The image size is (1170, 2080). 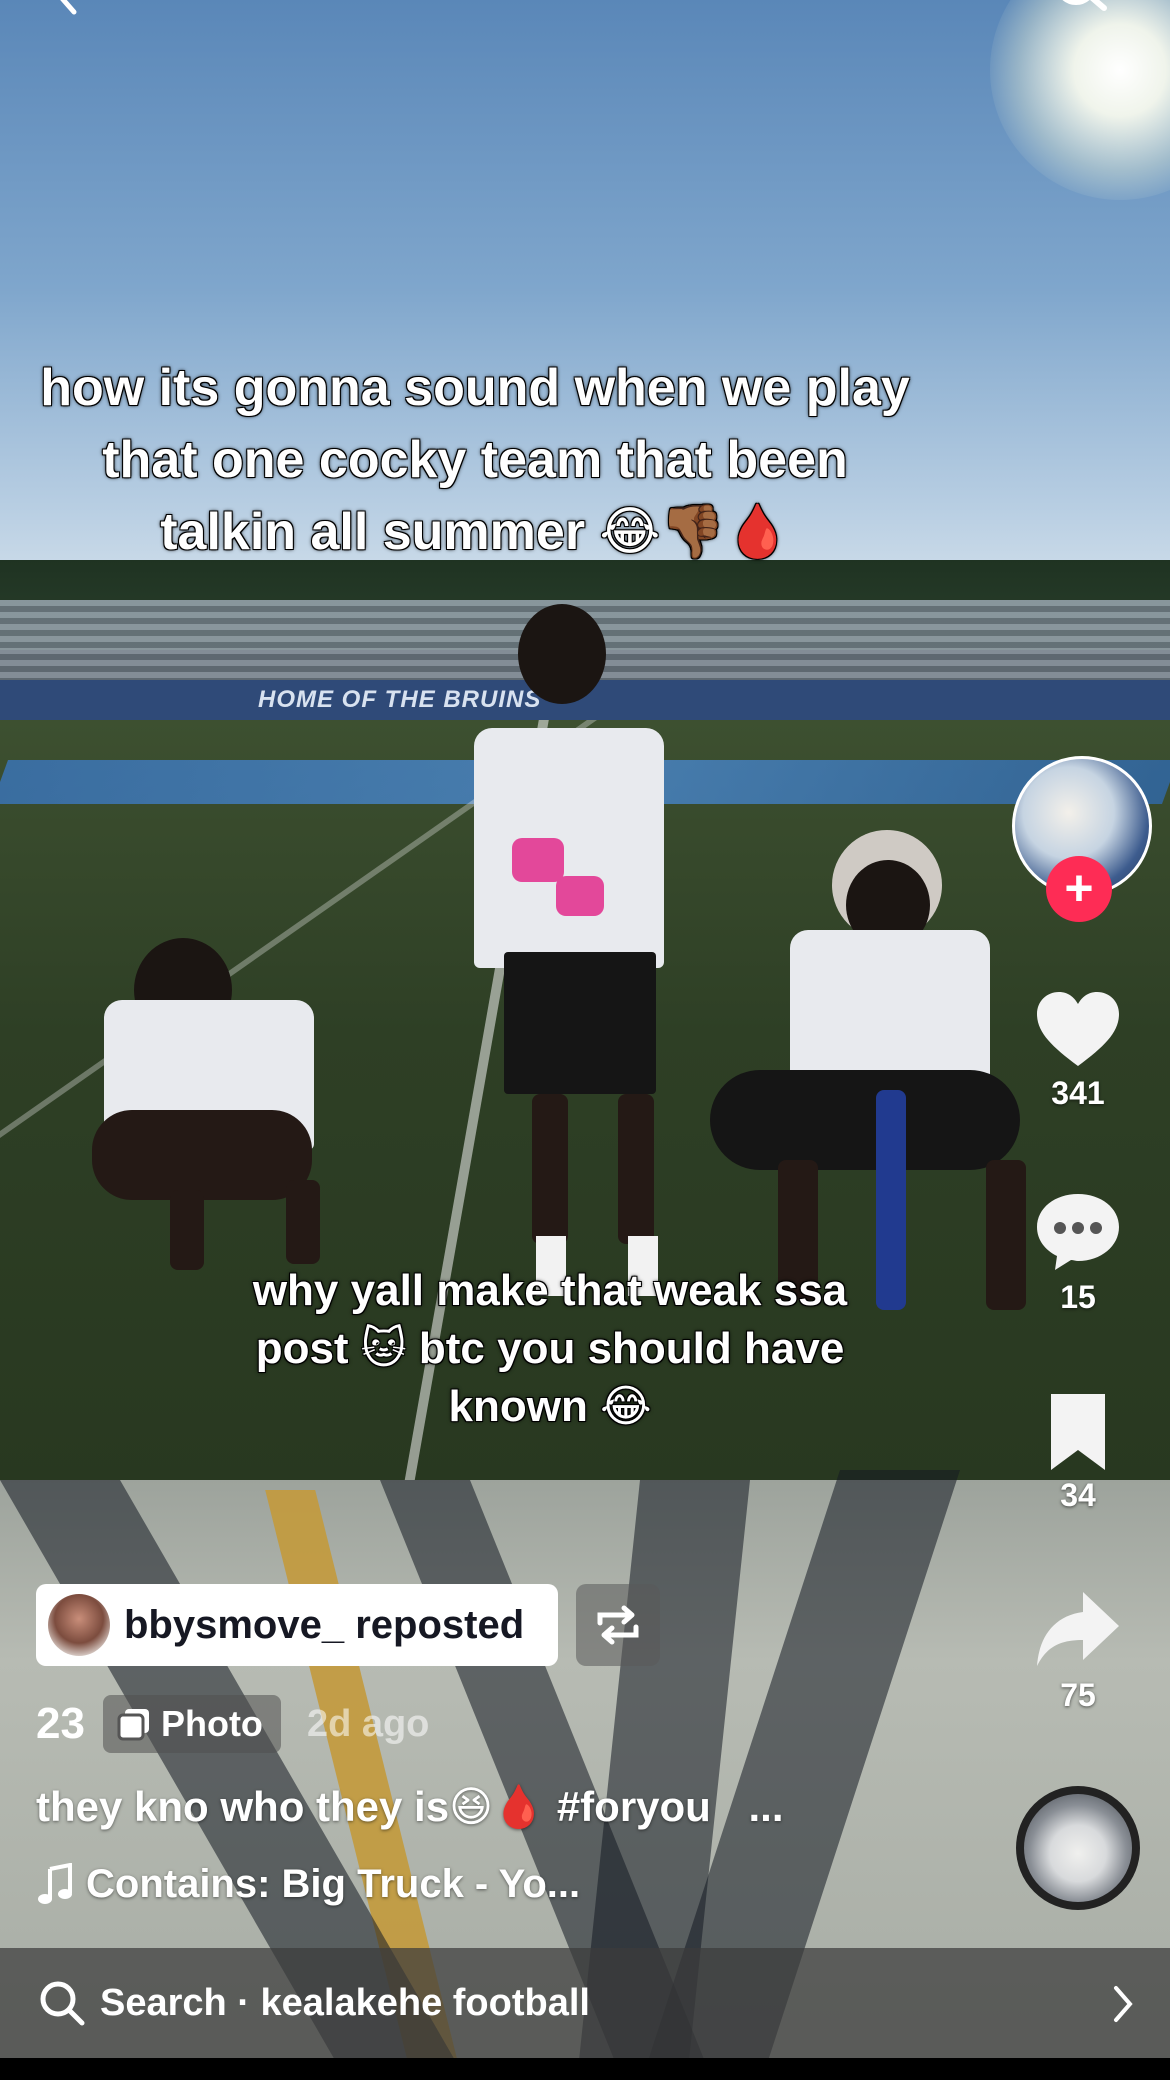 What do you see at coordinates (1078, 1093) in the screenshot?
I see `like-count: 341` at bounding box center [1078, 1093].